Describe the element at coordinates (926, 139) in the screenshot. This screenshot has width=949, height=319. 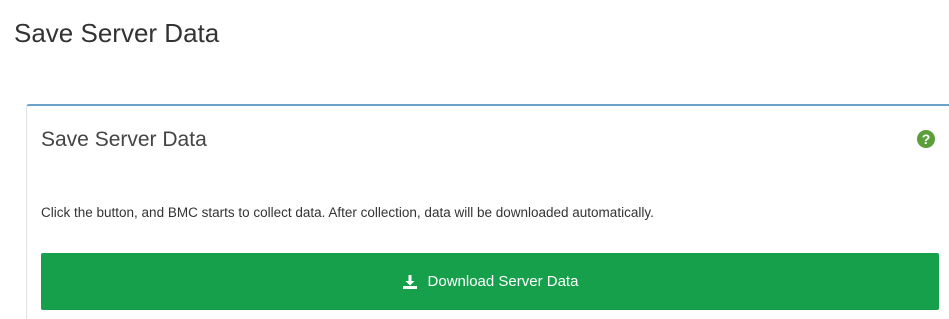
I see `help-icon: ?` at that location.